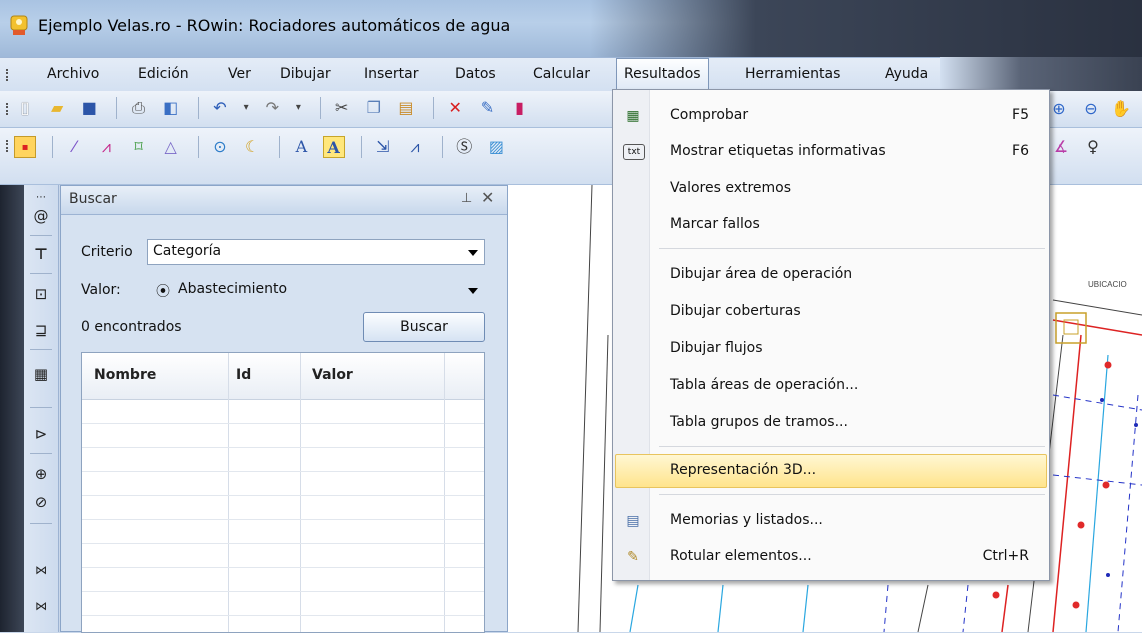 The height and width of the screenshot is (633, 1142). I want to click on column-id: Id, so click(243, 375).